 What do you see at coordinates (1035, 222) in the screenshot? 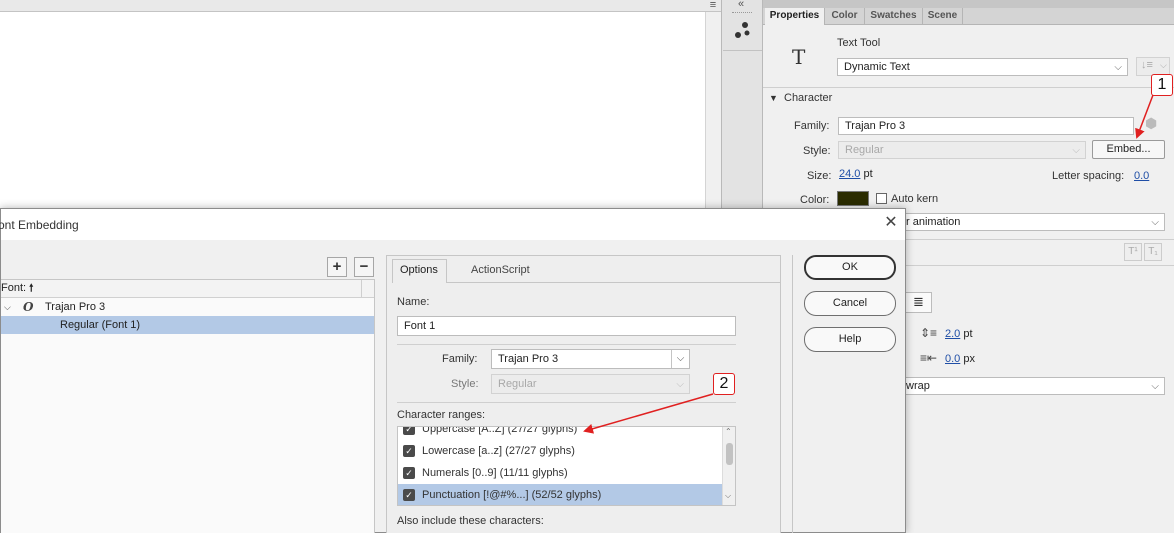
I see `anti-alias-select: r animation ⌵` at bounding box center [1035, 222].